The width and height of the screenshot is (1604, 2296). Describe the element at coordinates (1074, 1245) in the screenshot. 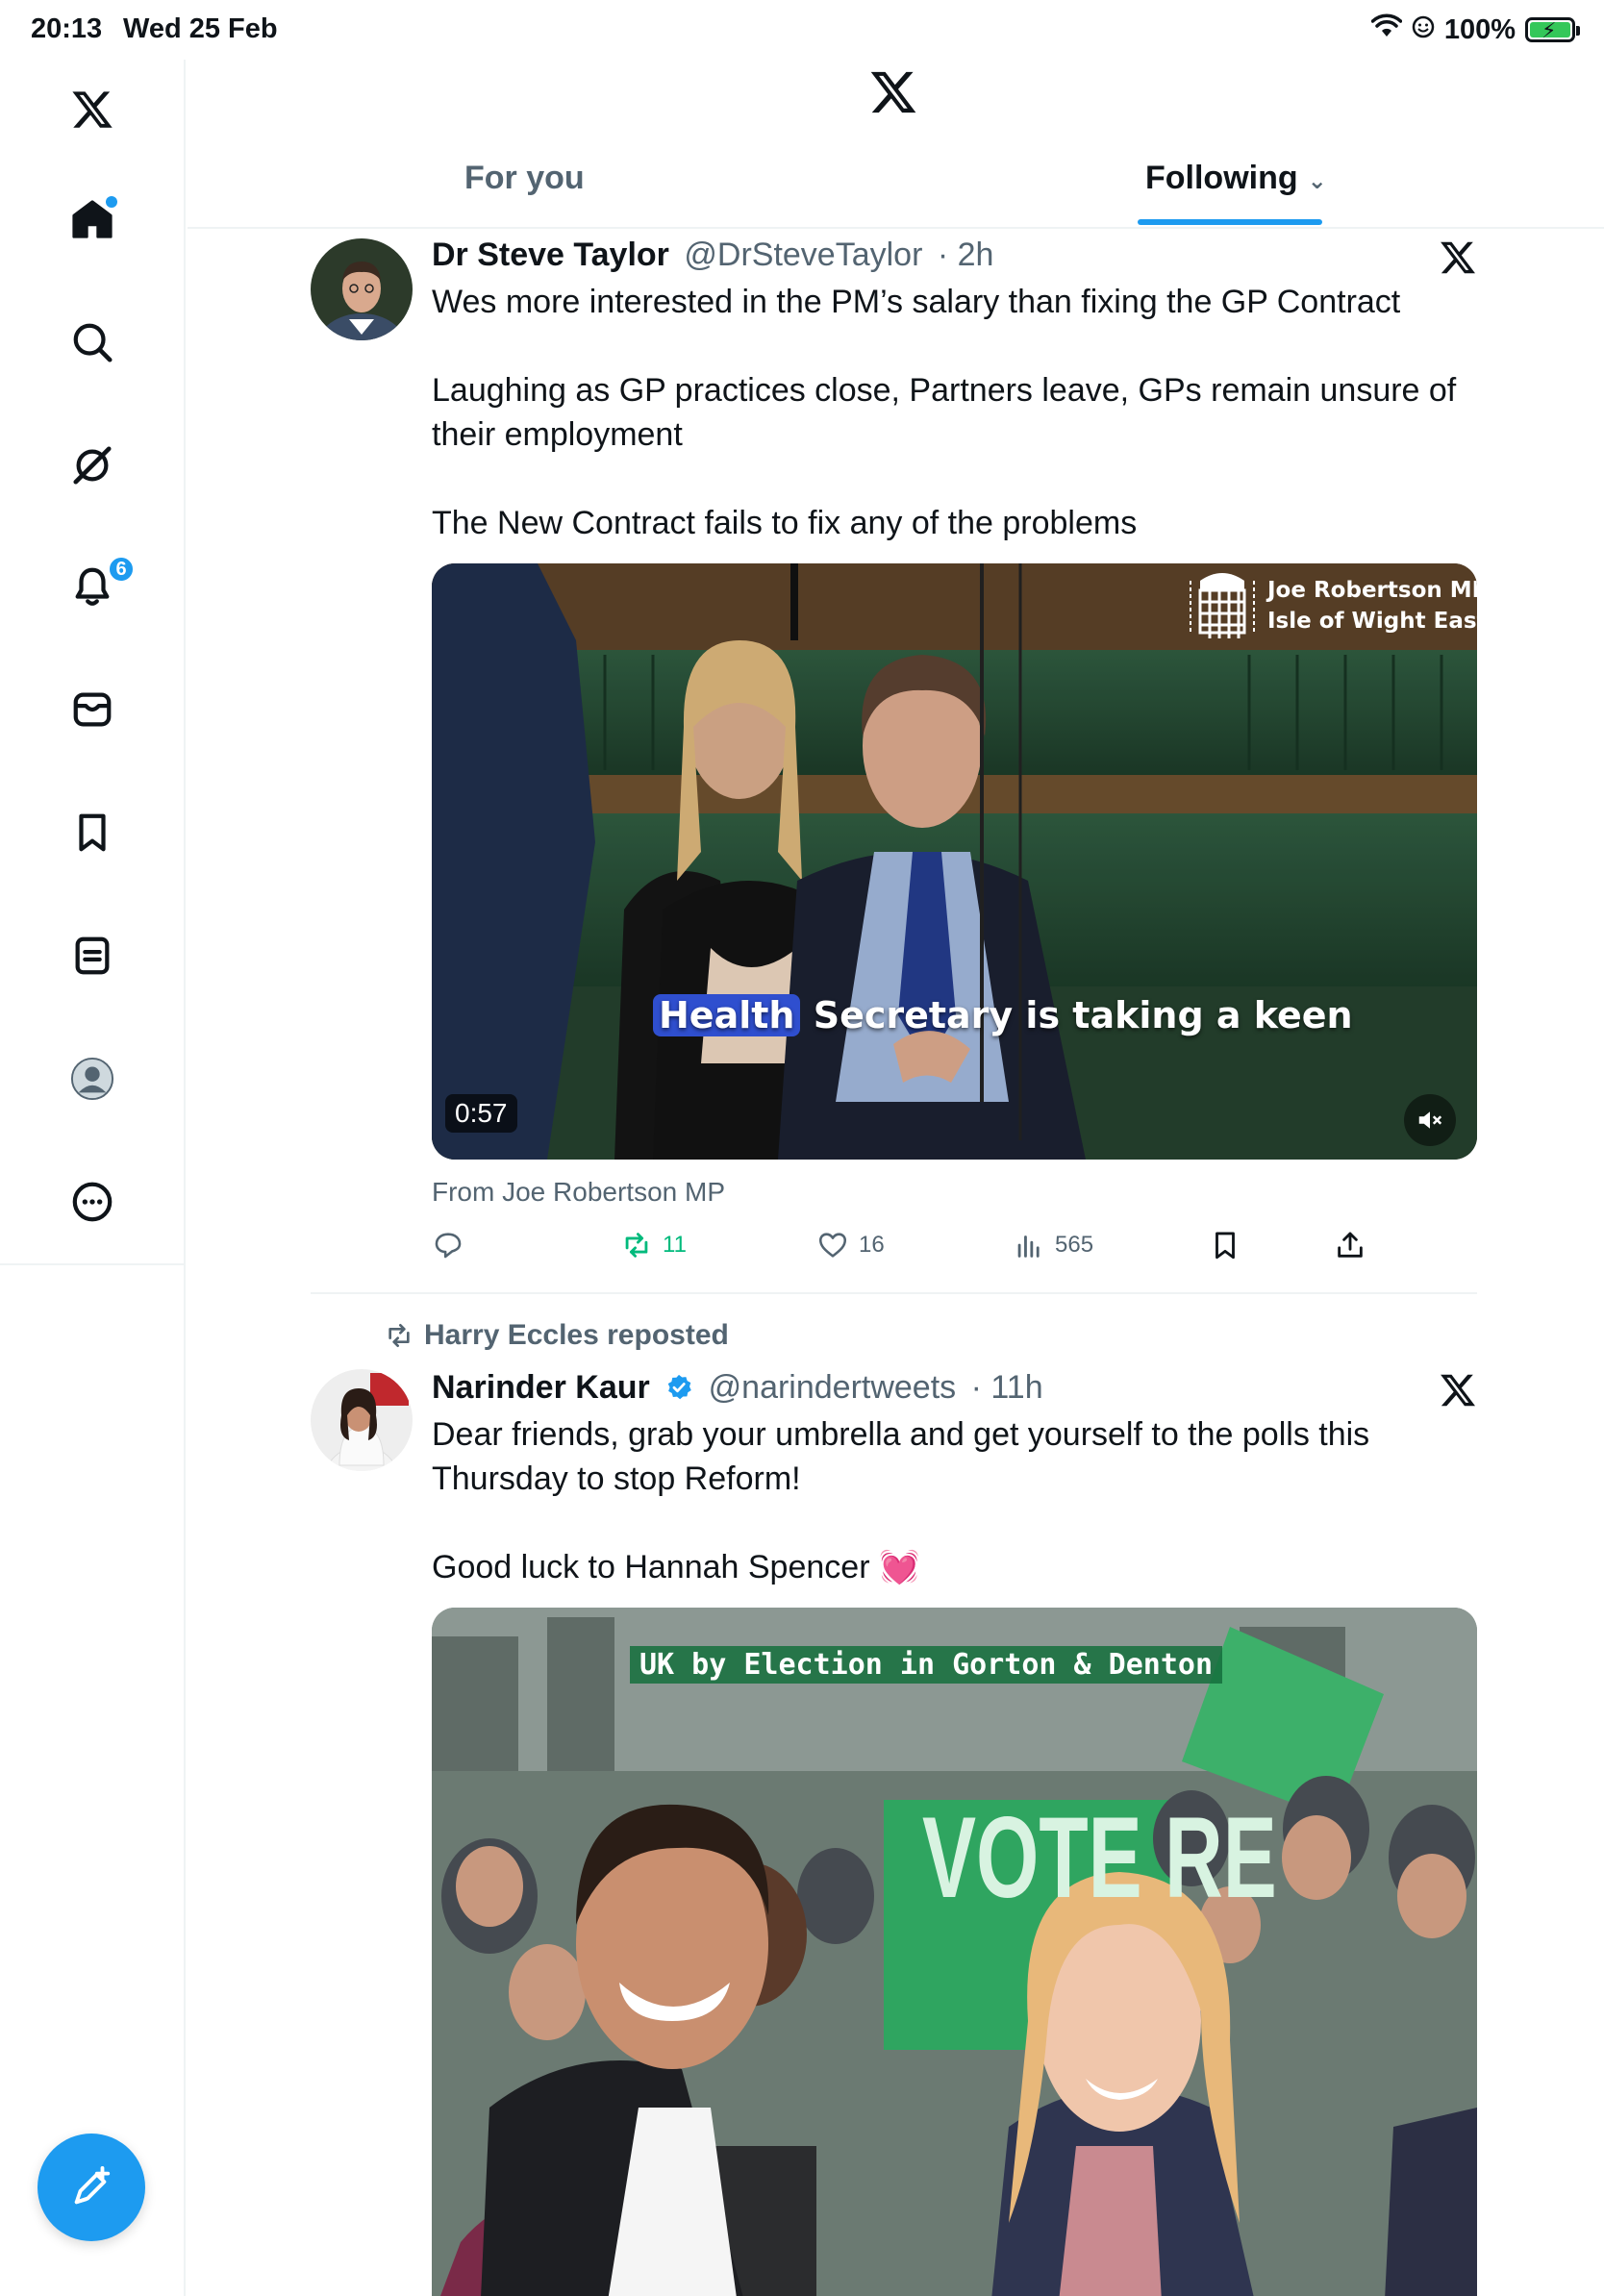

I see `views-count: 565` at that location.